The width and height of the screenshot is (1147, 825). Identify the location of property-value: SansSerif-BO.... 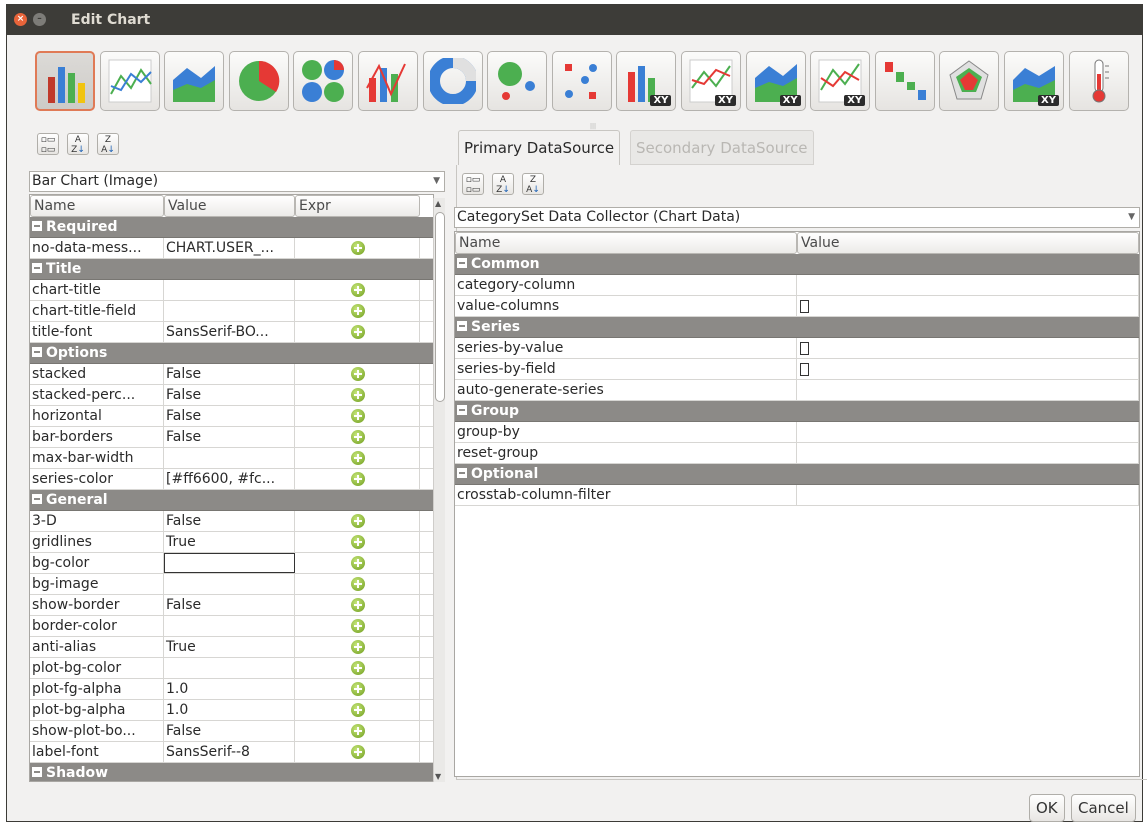
(229, 332).